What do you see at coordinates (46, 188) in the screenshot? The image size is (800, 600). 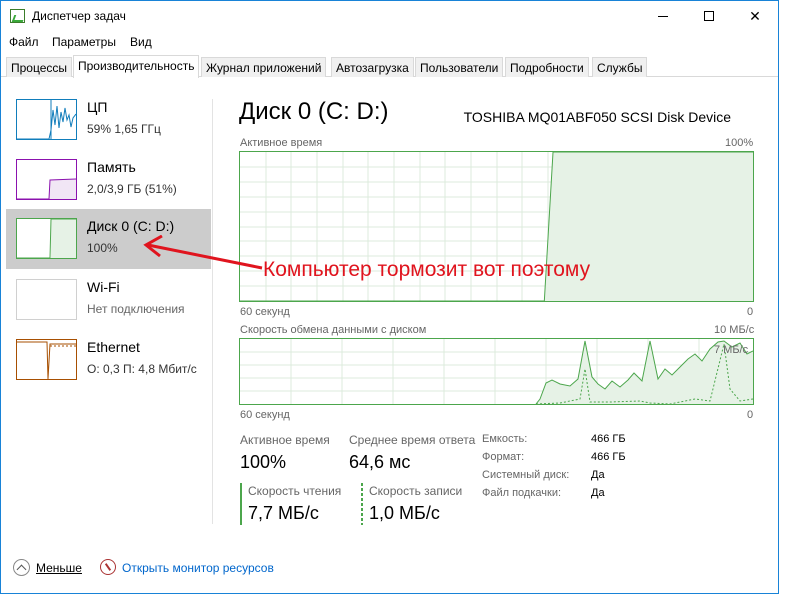 I see `memory-mini-graph` at bounding box center [46, 188].